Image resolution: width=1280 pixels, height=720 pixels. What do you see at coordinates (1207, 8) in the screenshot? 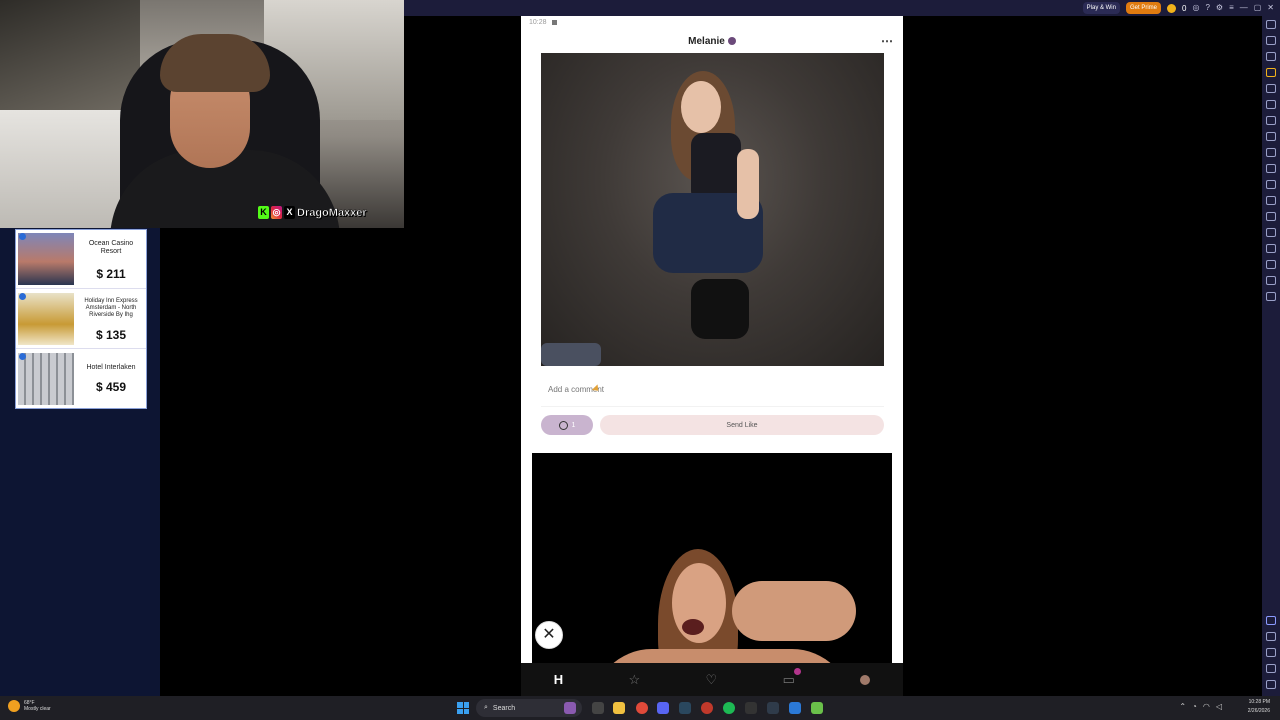
I see `help-icon: ?` at bounding box center [1207, 8].